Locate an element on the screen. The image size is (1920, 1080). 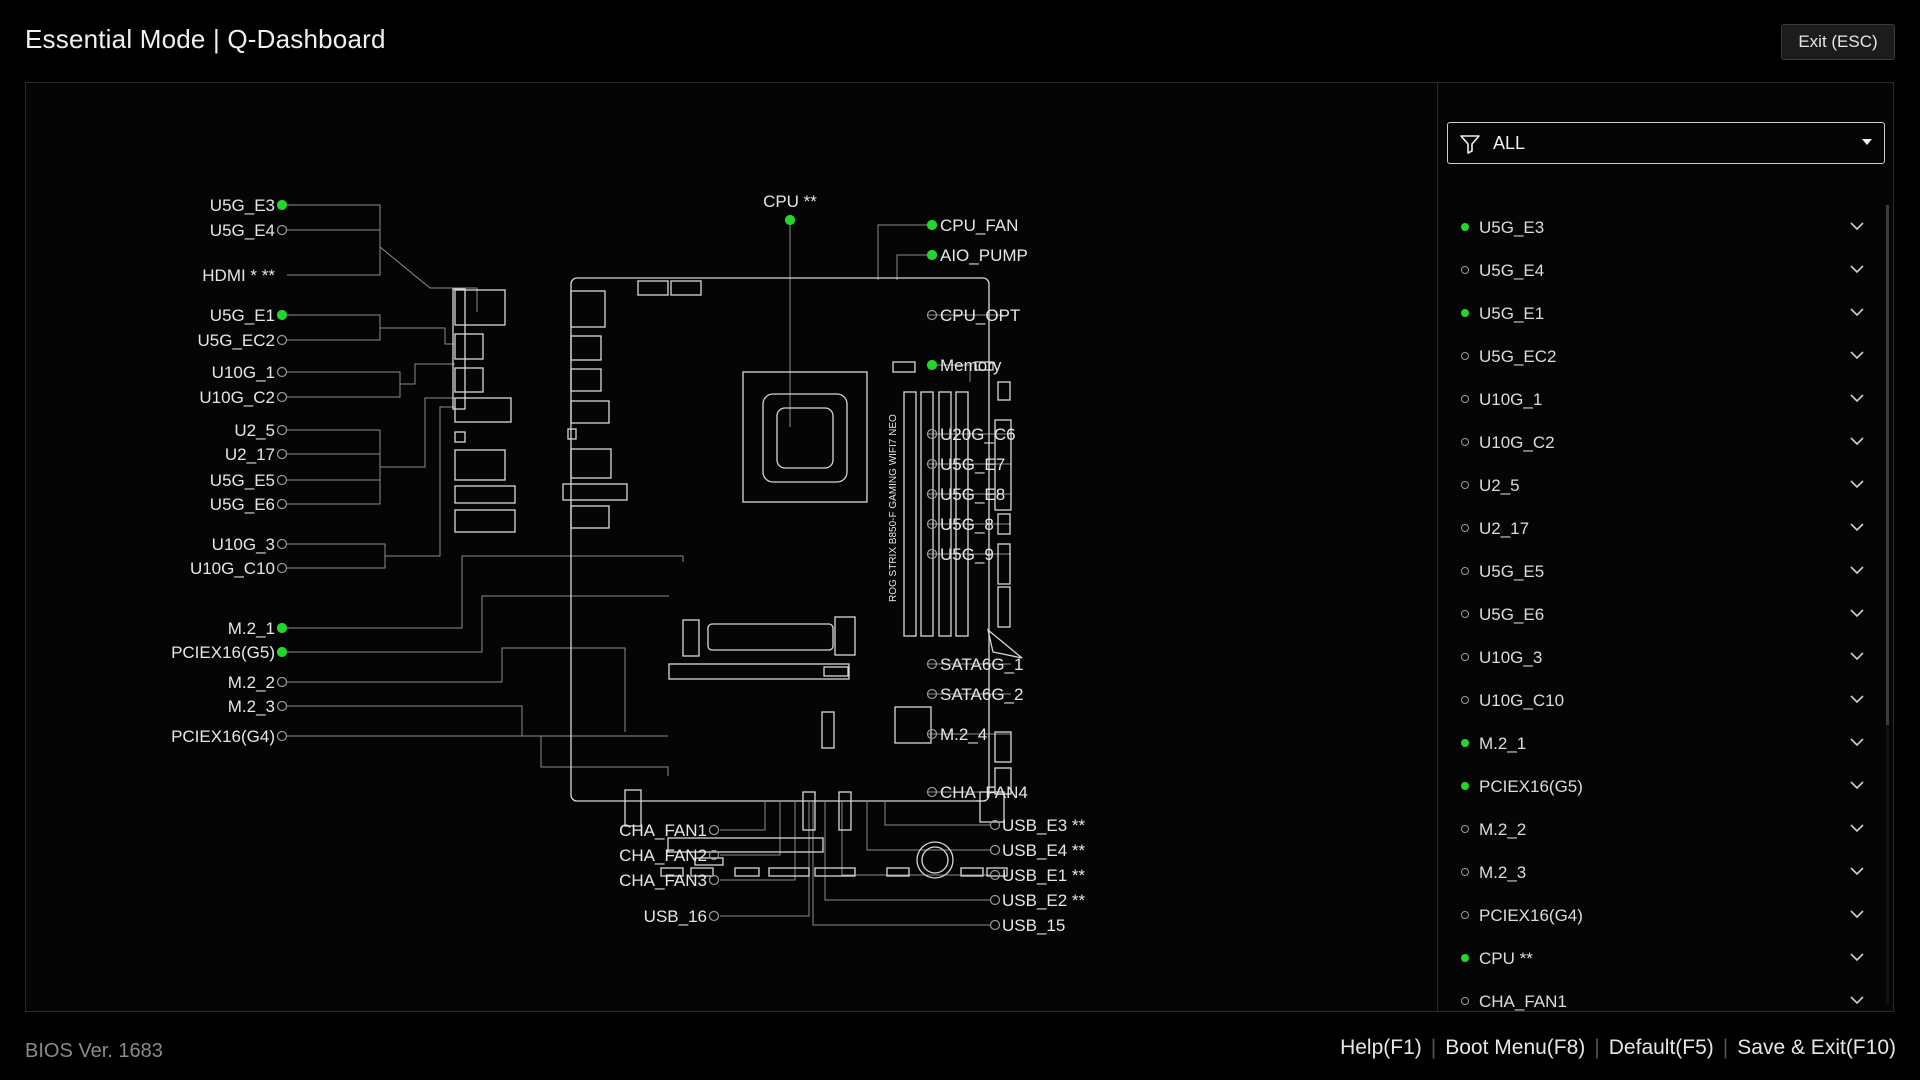
port-list-item: PCIEX16(G4) is located at coordinates (1662, 916).